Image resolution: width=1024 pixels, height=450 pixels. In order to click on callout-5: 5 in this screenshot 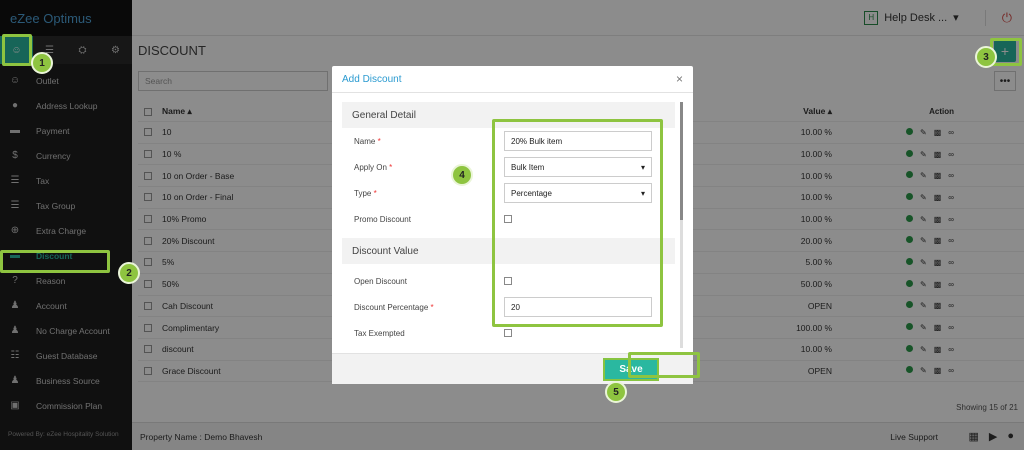, I will do `click(616, 392)`.